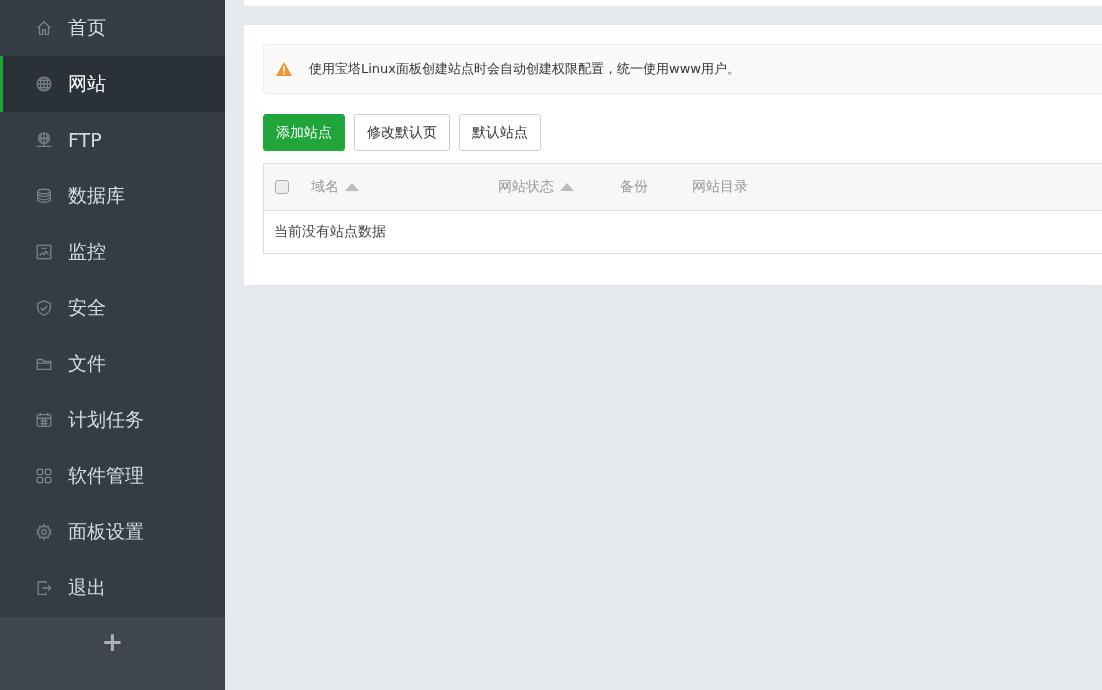 The image size is (1102, 690). Describe the element at coordinates (44, 84) in the screenshot. I see `globe-icon` at that location.